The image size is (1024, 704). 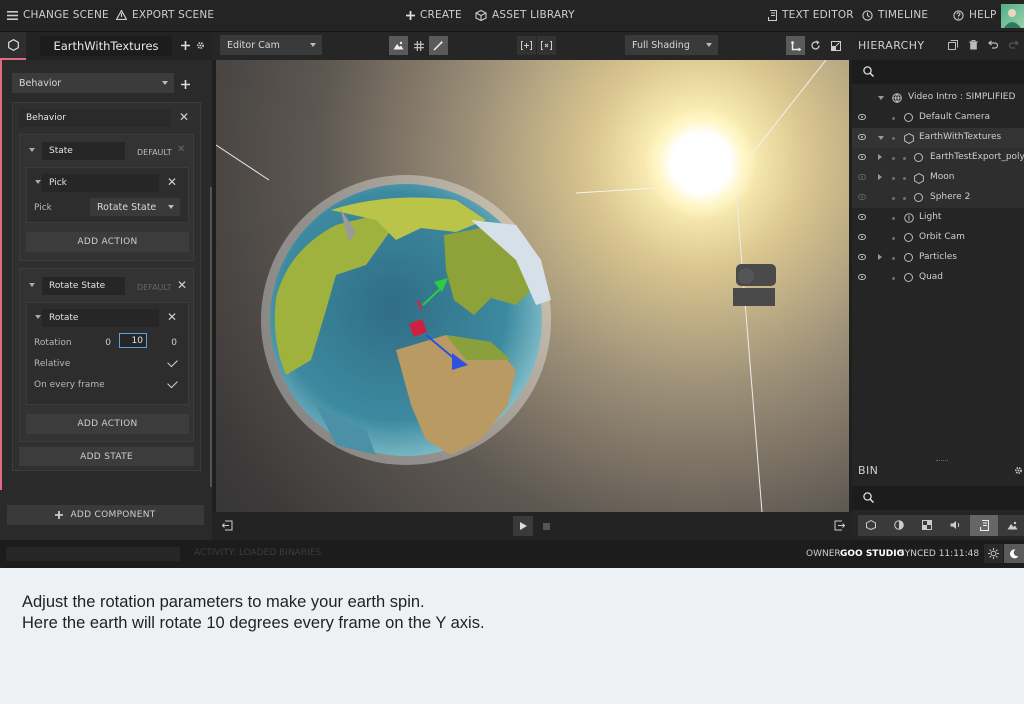 I want to click on entity-type-button, so click(x=13, y=46).